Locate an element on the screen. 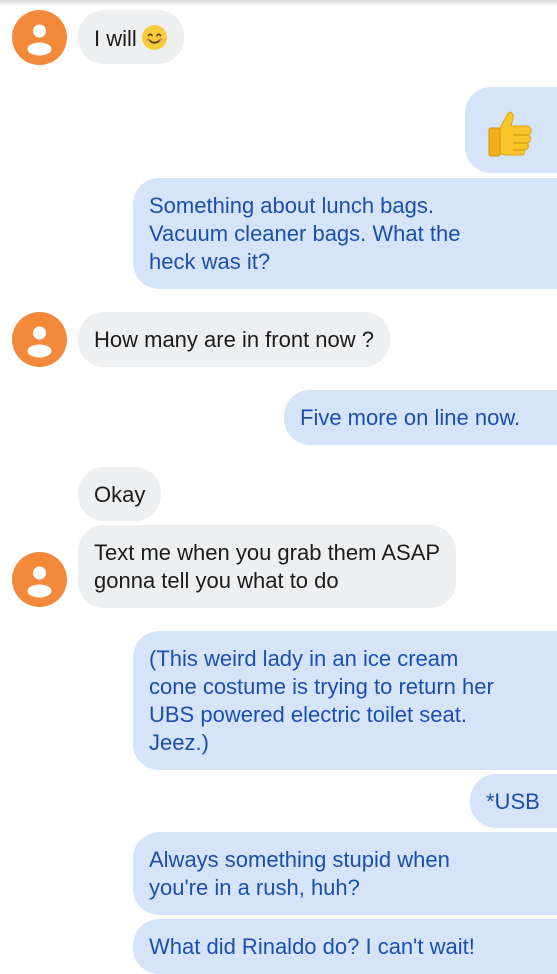  message-bubble-outgoing: Five more on line now. is located at coordinates (420, 417).